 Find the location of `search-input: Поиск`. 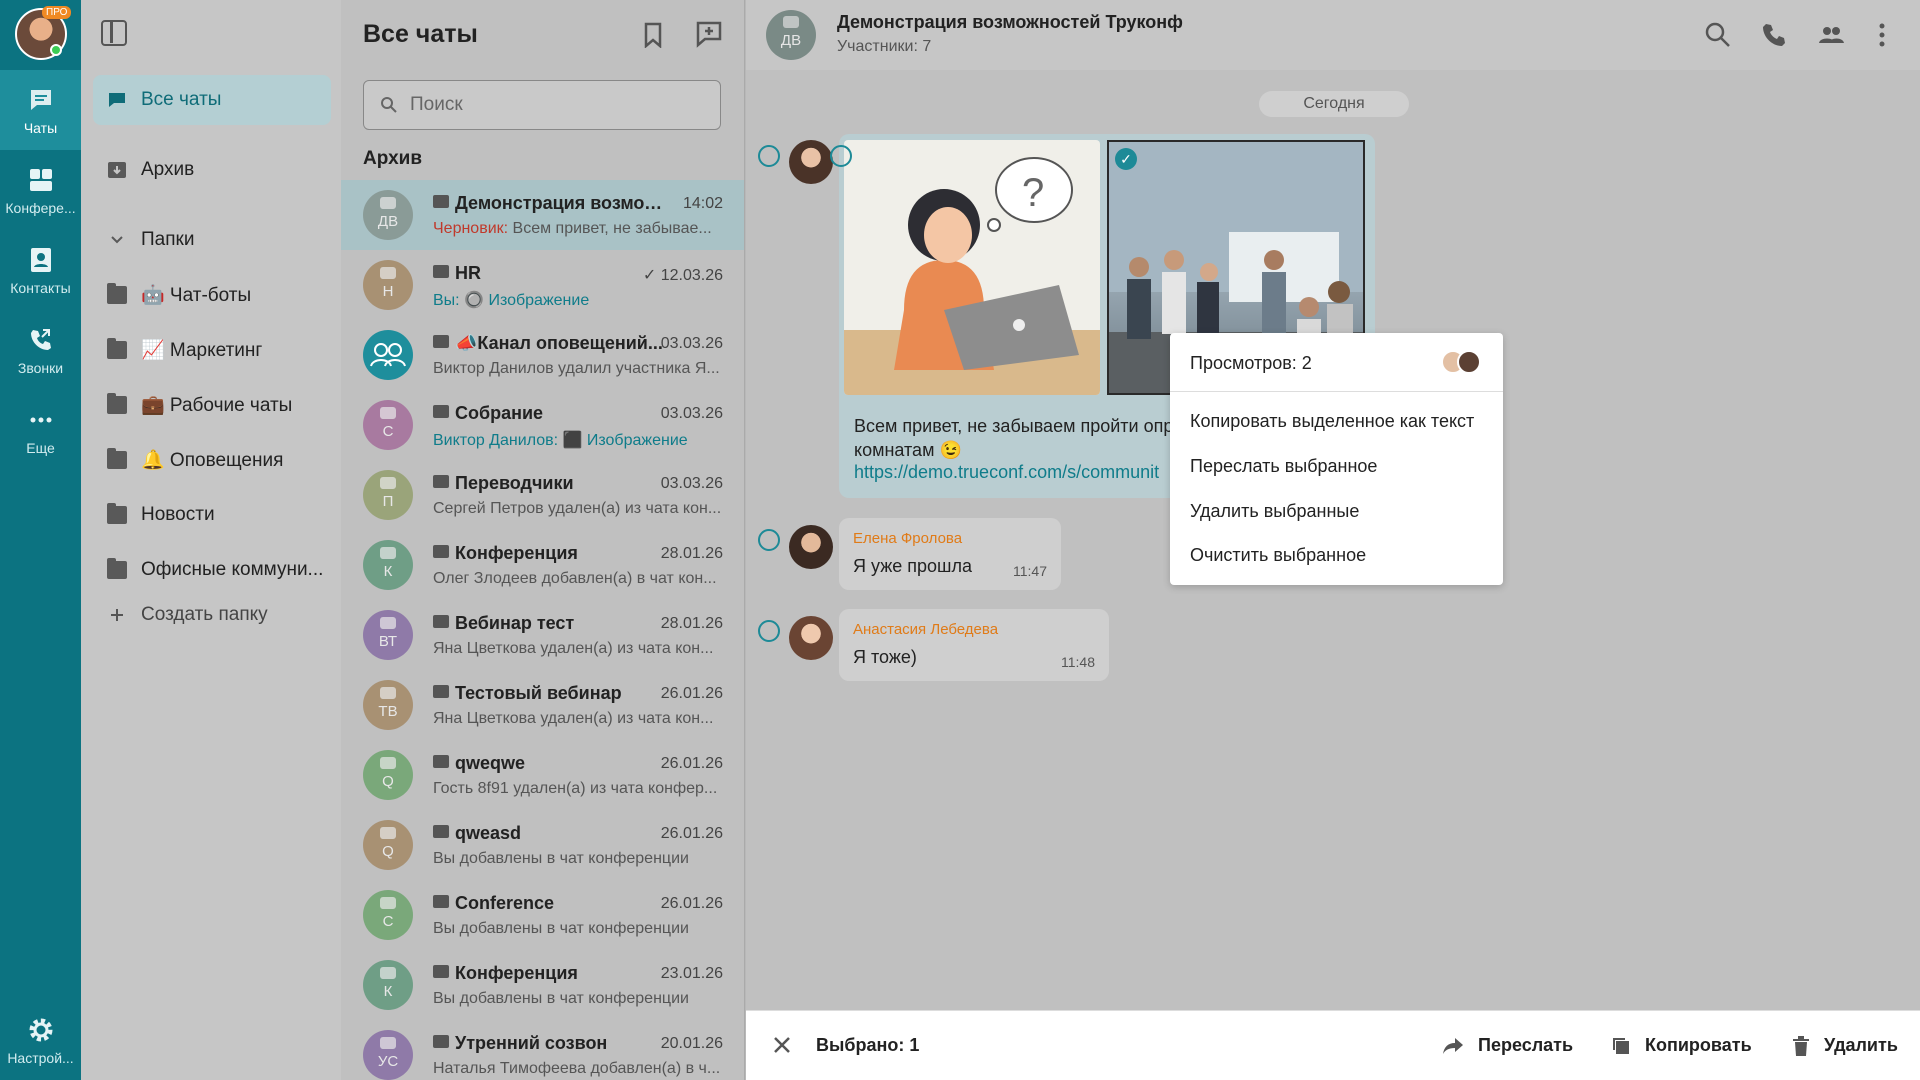

search-input: Поиск is located at coordinates (542, 105).